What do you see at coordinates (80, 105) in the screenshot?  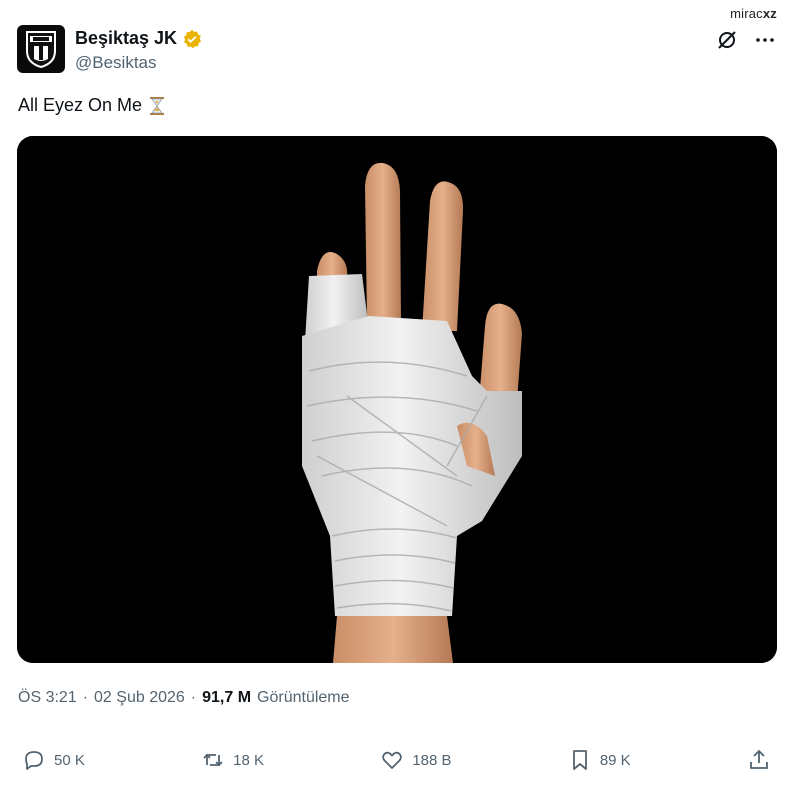 I see `tweet-text-content: All Eyez On Me` at bounding box center [80, 105].